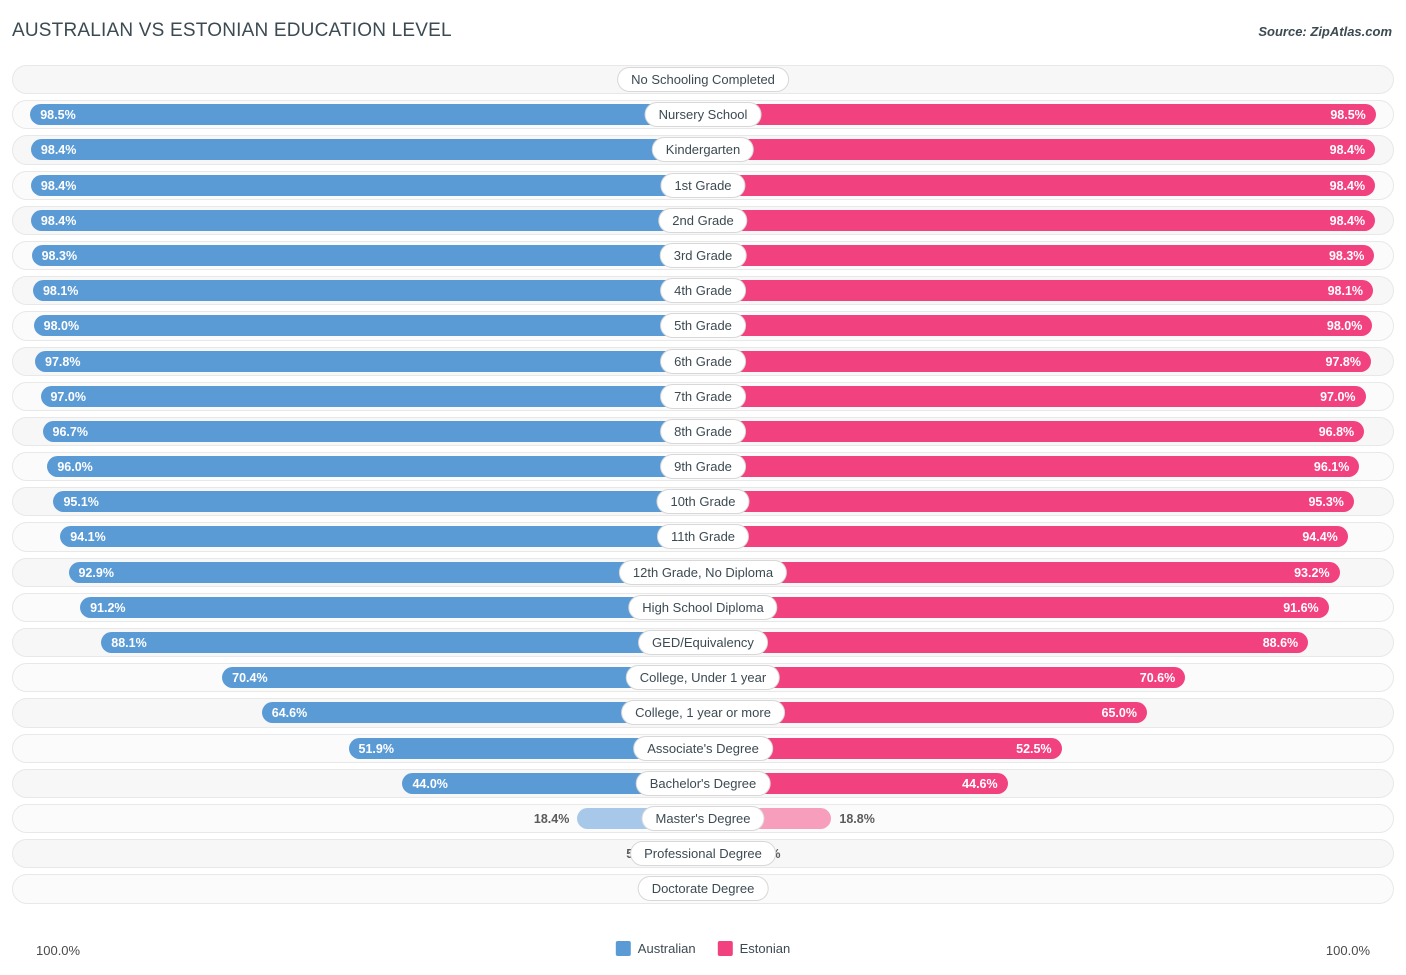  What do you see at coordinates (1320, 537) in the screenshot?
I see `value-estonian: 94.4%` at bounding box center [1320, 537].